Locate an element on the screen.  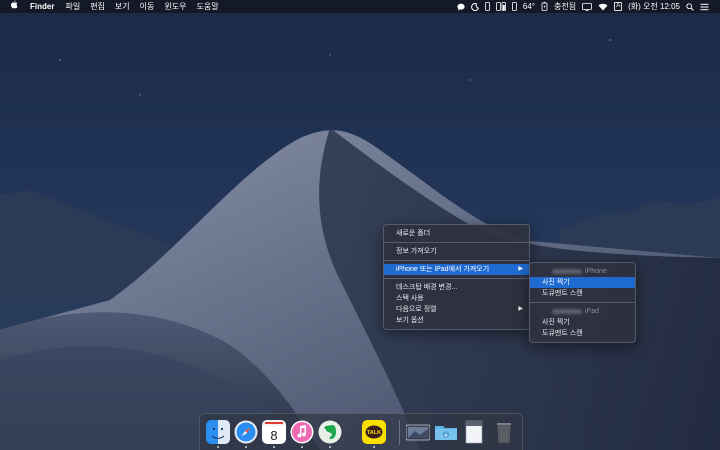
wifi-icon is located at coordinates (603, 7).